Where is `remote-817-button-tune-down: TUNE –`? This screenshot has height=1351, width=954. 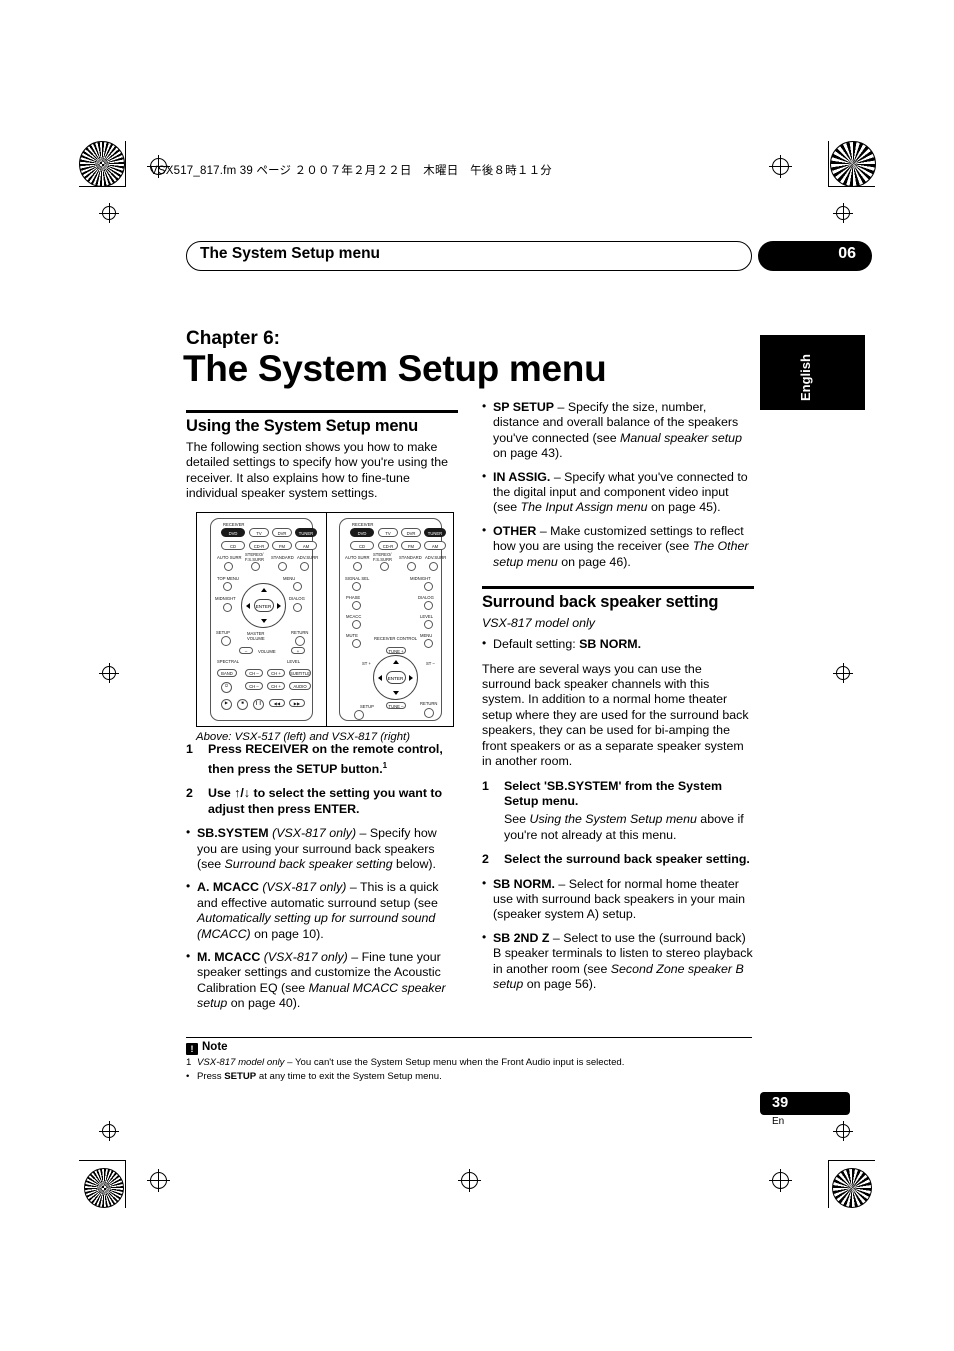 remote-817-button-tune-down: TUNE – is located at coordinates (396, 705).